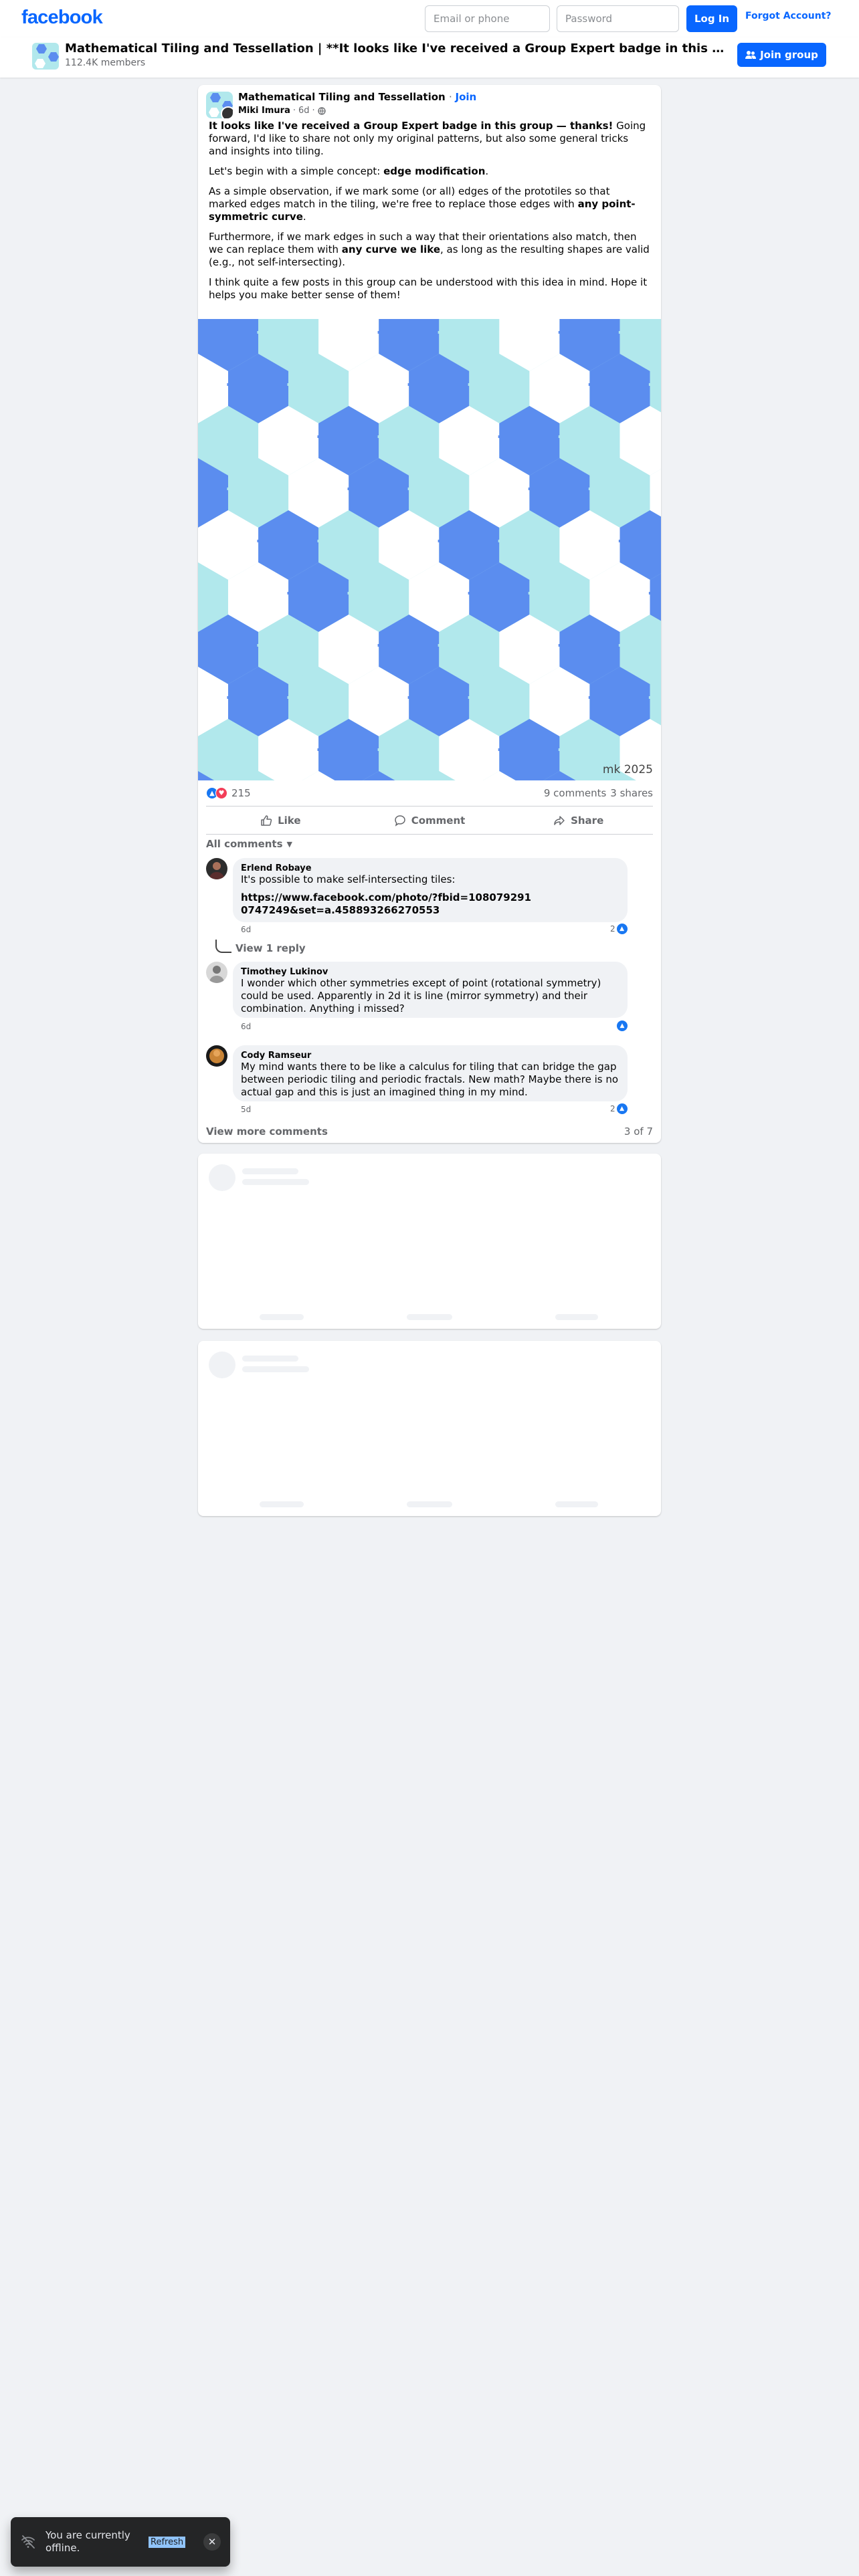  I want to click on share-label: Share, so click(587, 821).